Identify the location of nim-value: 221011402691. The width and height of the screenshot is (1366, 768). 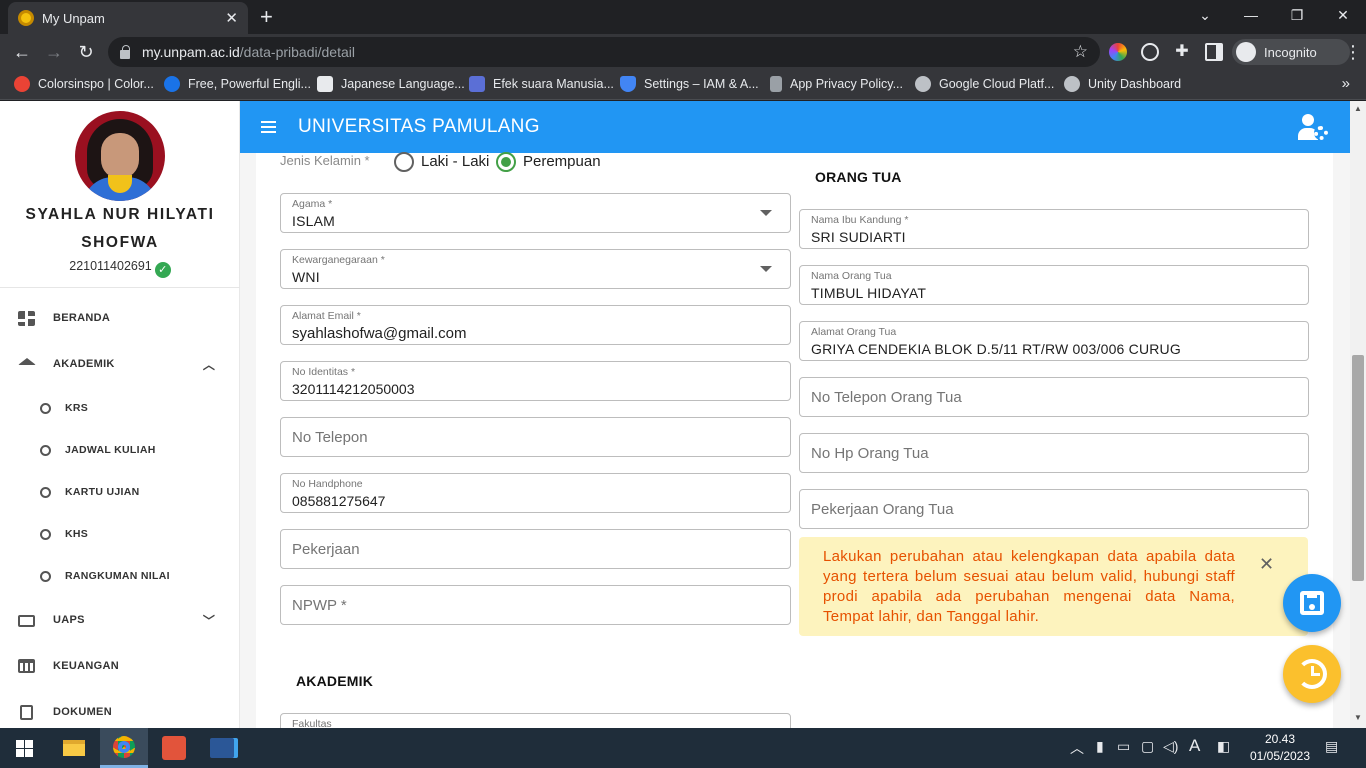
(110, 266).